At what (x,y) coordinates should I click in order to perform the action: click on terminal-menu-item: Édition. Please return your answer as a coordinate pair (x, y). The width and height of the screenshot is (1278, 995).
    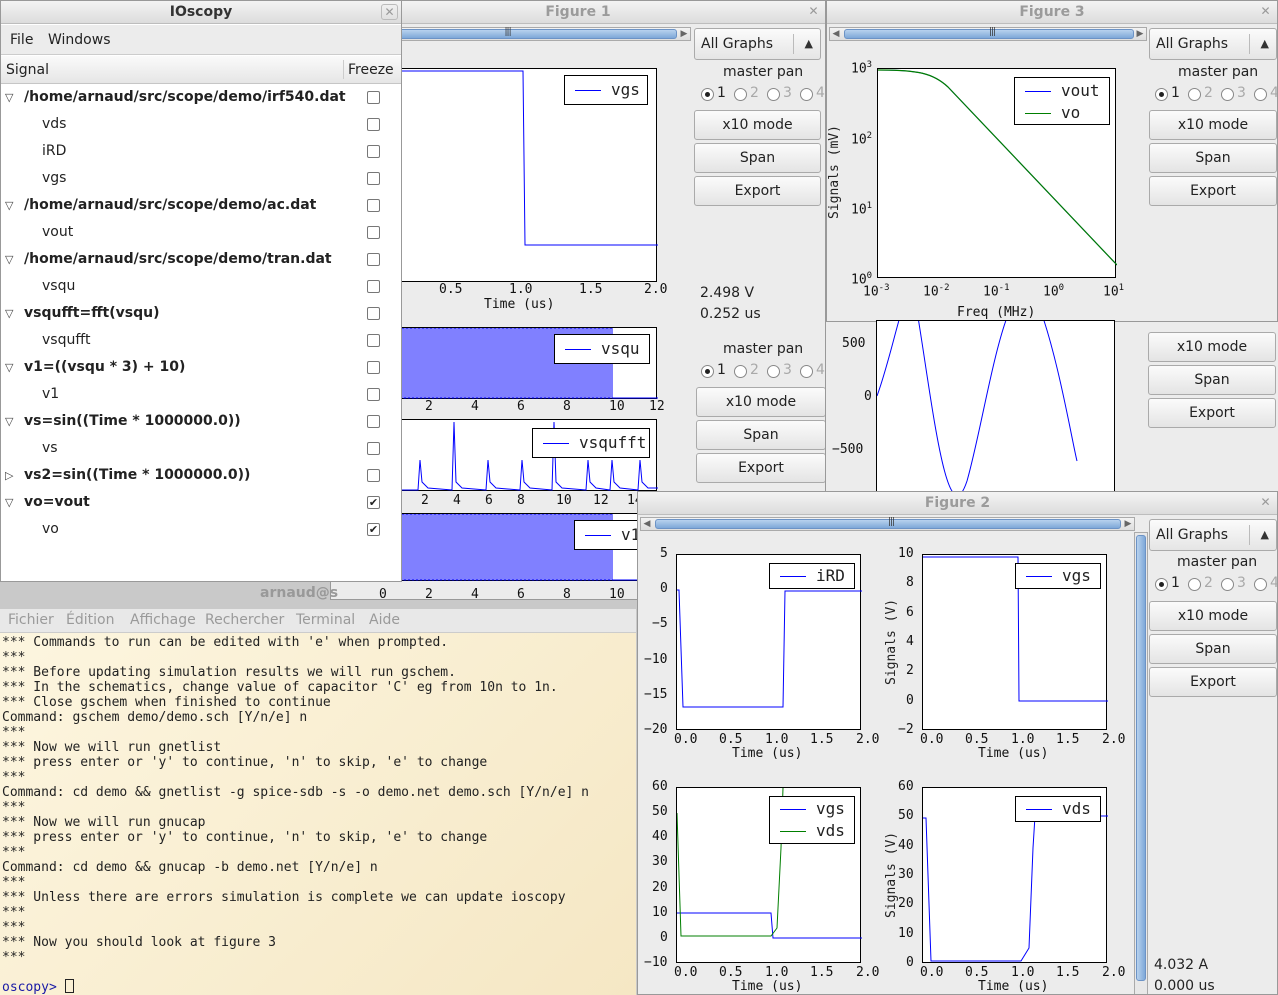
    Looking at the image, I should click on (90, 620).